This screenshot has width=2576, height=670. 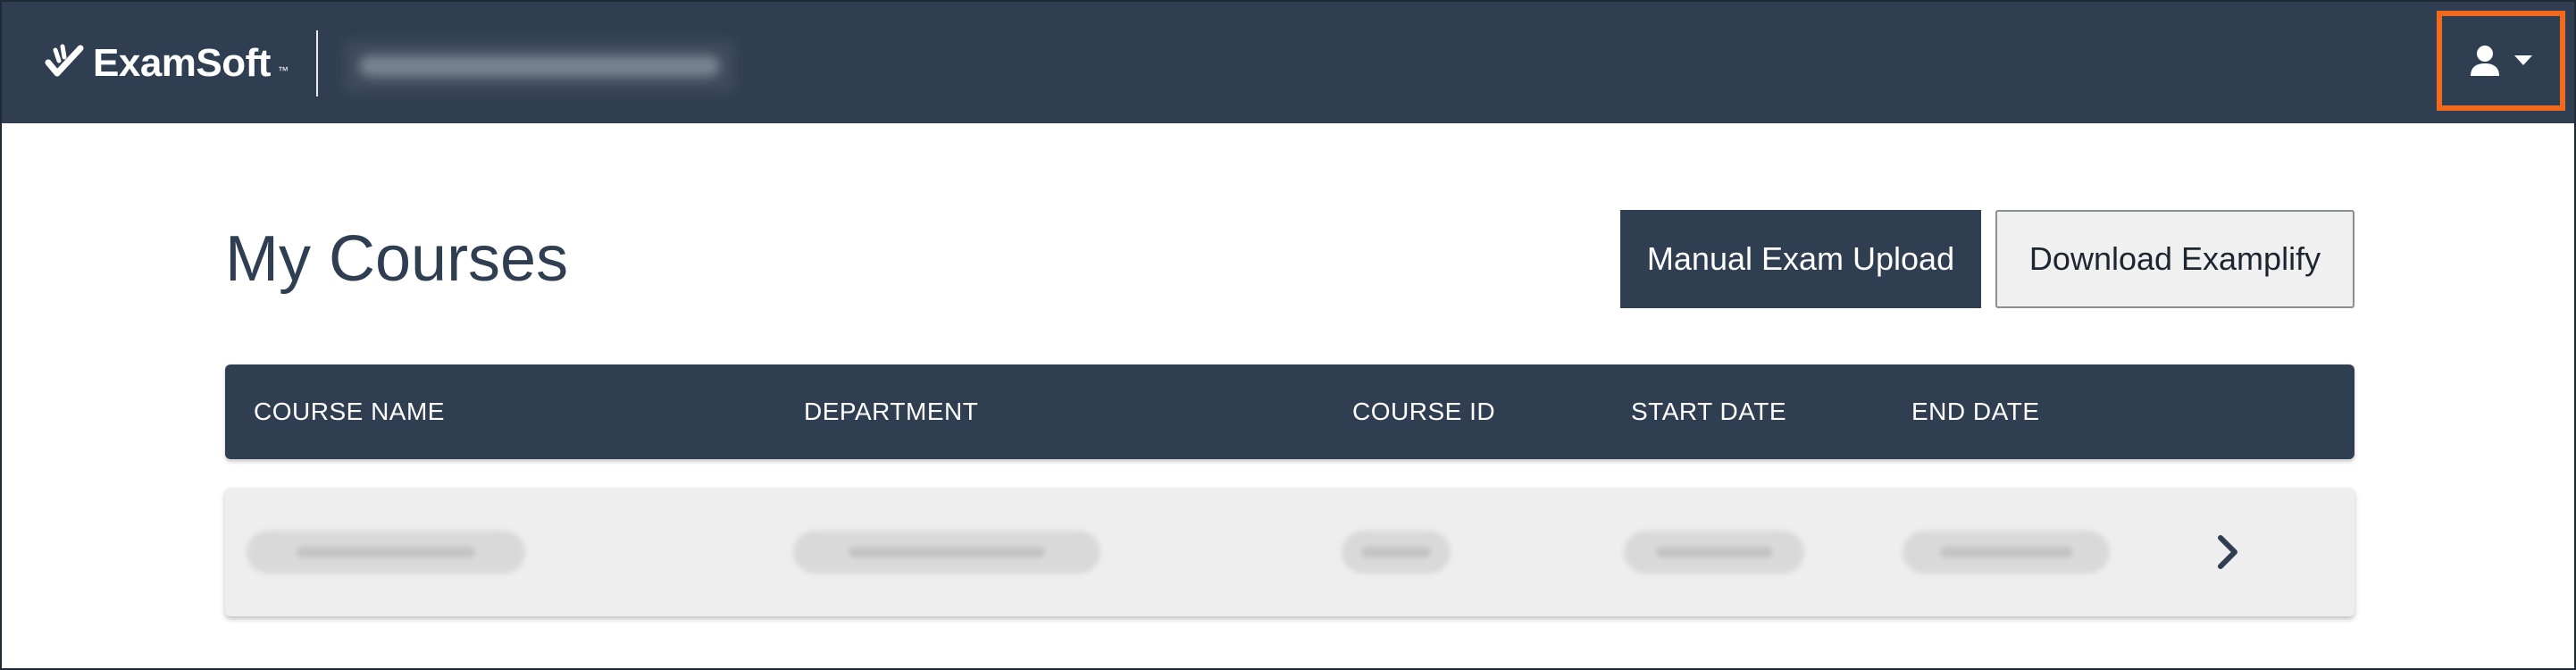 I want to click on course-name-cell-redacted, so click(x=386, y=552).